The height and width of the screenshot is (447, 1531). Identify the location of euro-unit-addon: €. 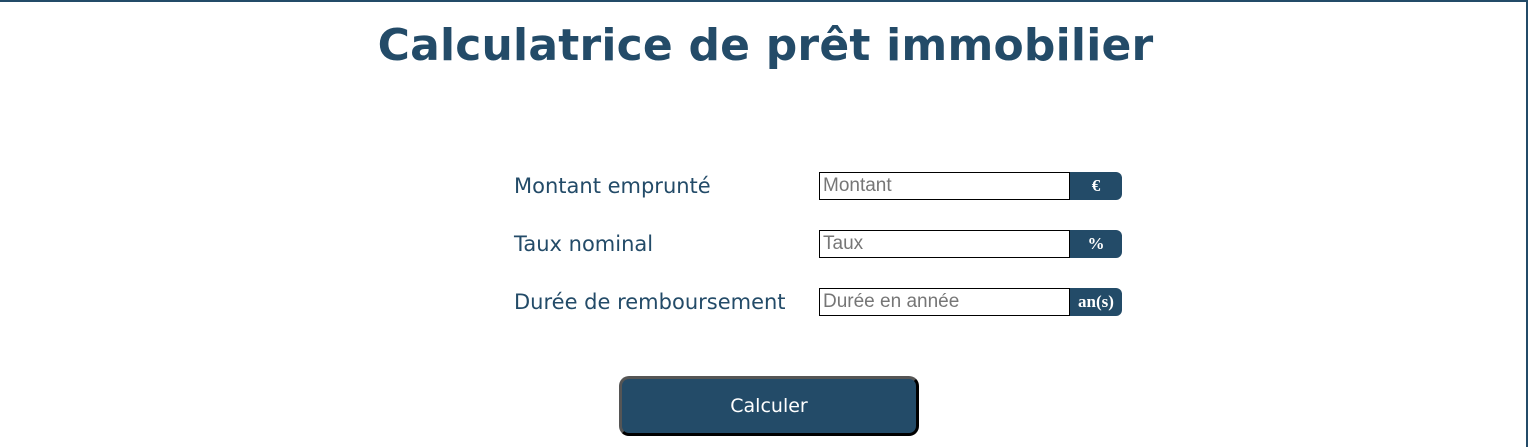
(1096, 186).